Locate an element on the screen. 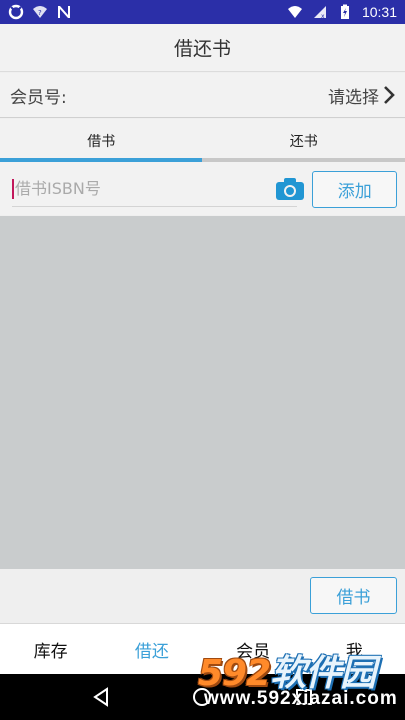 The width and height of the screenshot is (405, 720). bottom-action-bar: 借书 is located at coordinates (202, 595).